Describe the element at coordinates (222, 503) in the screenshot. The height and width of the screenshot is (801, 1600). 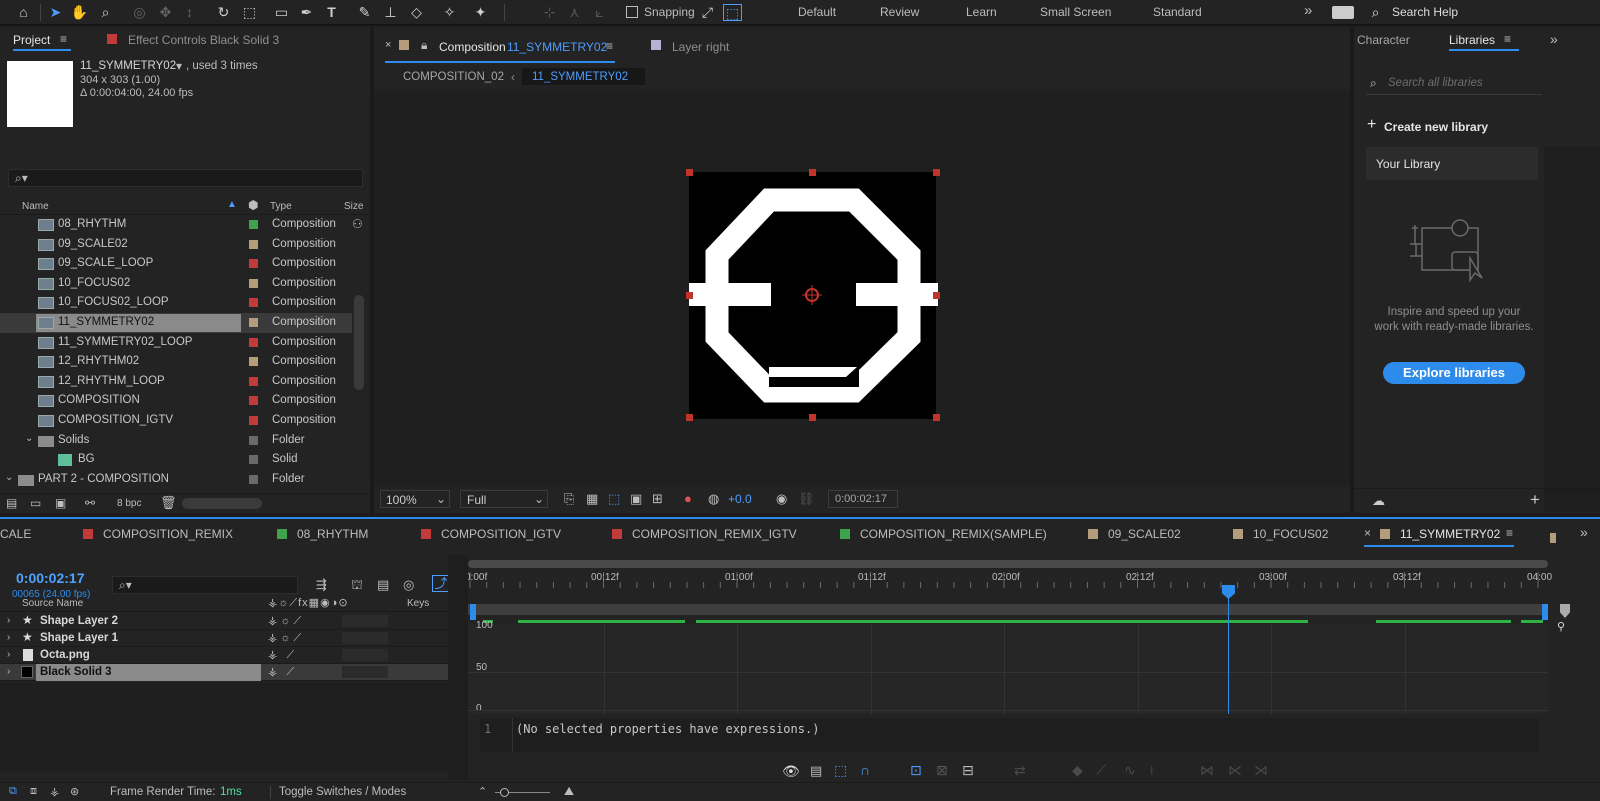
I see `thumbnail-size-slider` at that location.